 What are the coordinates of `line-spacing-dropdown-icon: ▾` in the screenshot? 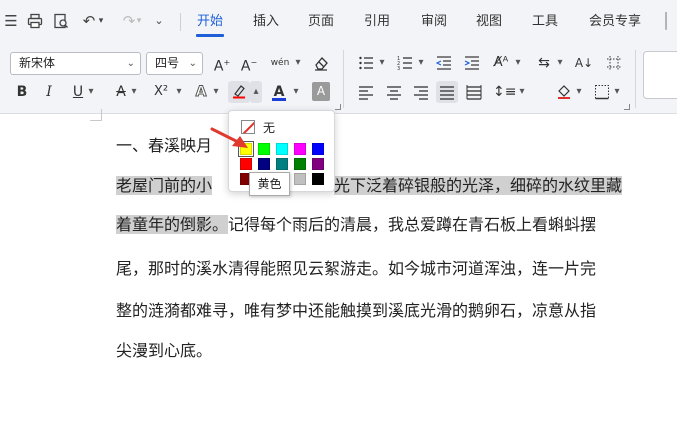 It's located at (522, 92).